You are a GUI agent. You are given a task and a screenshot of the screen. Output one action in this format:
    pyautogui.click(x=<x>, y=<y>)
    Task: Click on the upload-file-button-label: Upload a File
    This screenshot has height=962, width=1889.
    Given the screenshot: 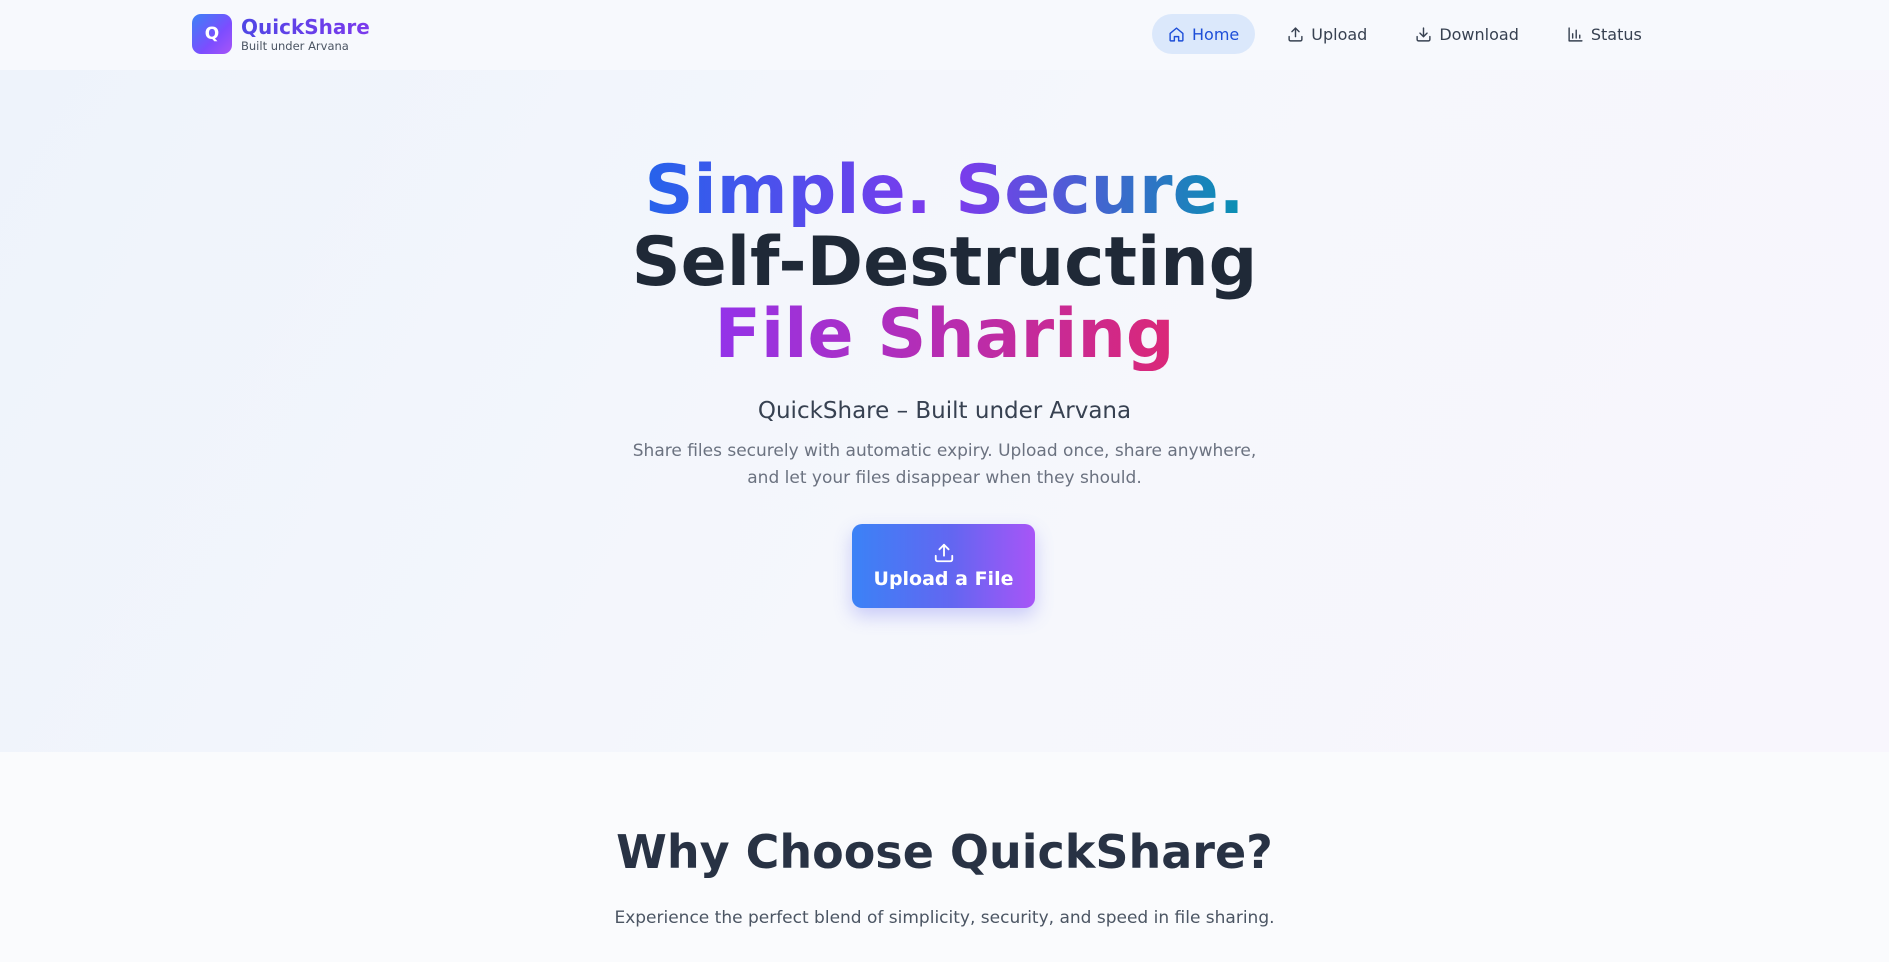 What is the action you would take?
    pyautogui.click(x=943, y=579)
    